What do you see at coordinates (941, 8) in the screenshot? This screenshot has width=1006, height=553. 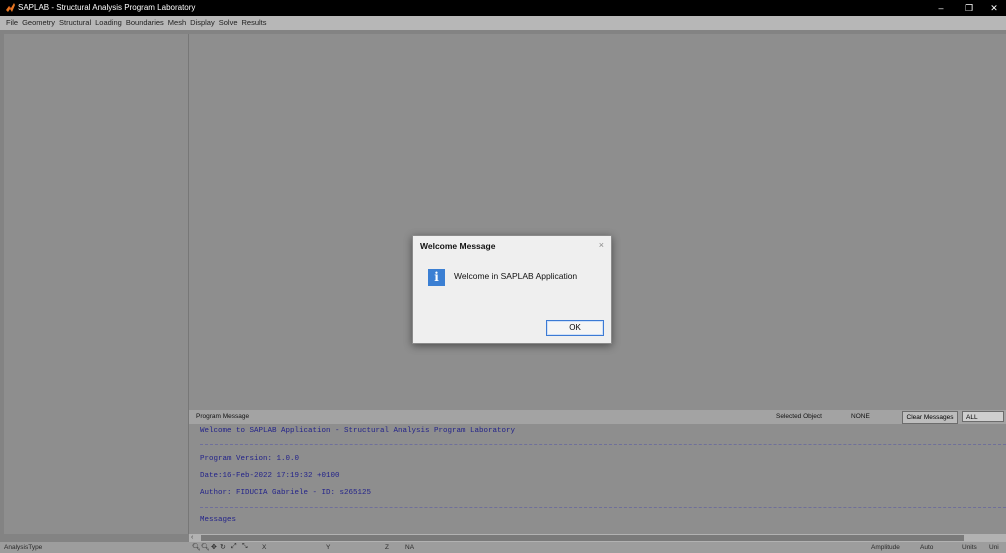 I see `minimize-button: –` at bounding box center [941, 8].